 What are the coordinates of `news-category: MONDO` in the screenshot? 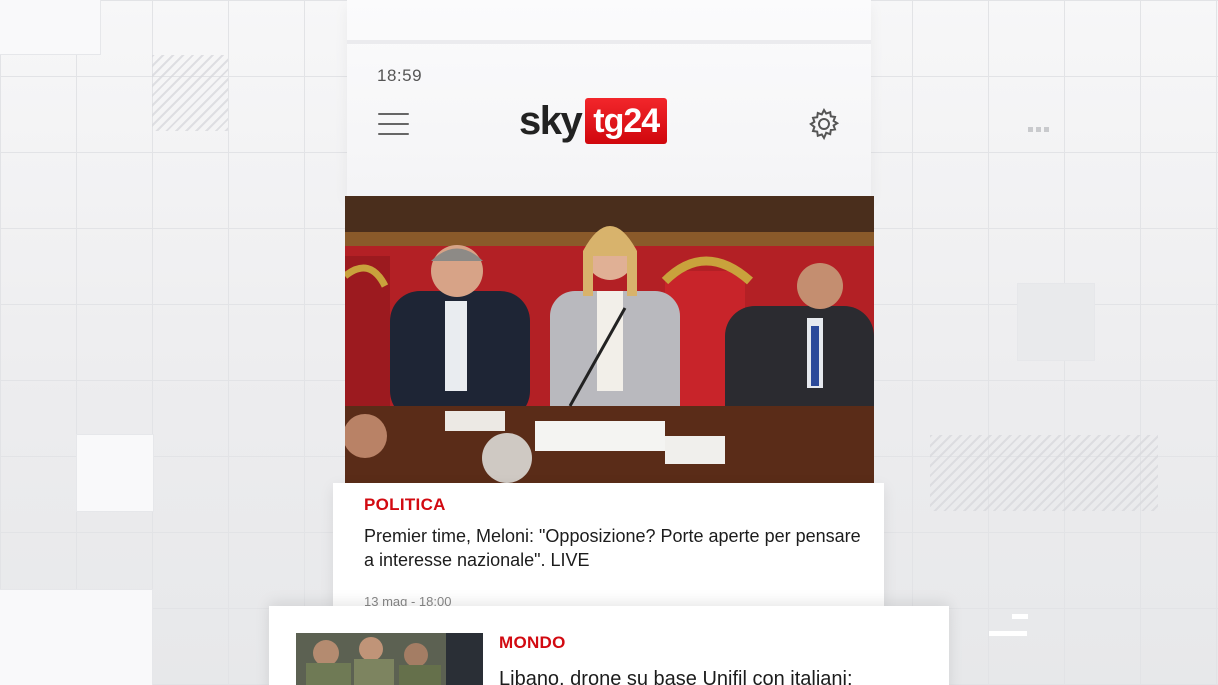 It's located at (532, 643).